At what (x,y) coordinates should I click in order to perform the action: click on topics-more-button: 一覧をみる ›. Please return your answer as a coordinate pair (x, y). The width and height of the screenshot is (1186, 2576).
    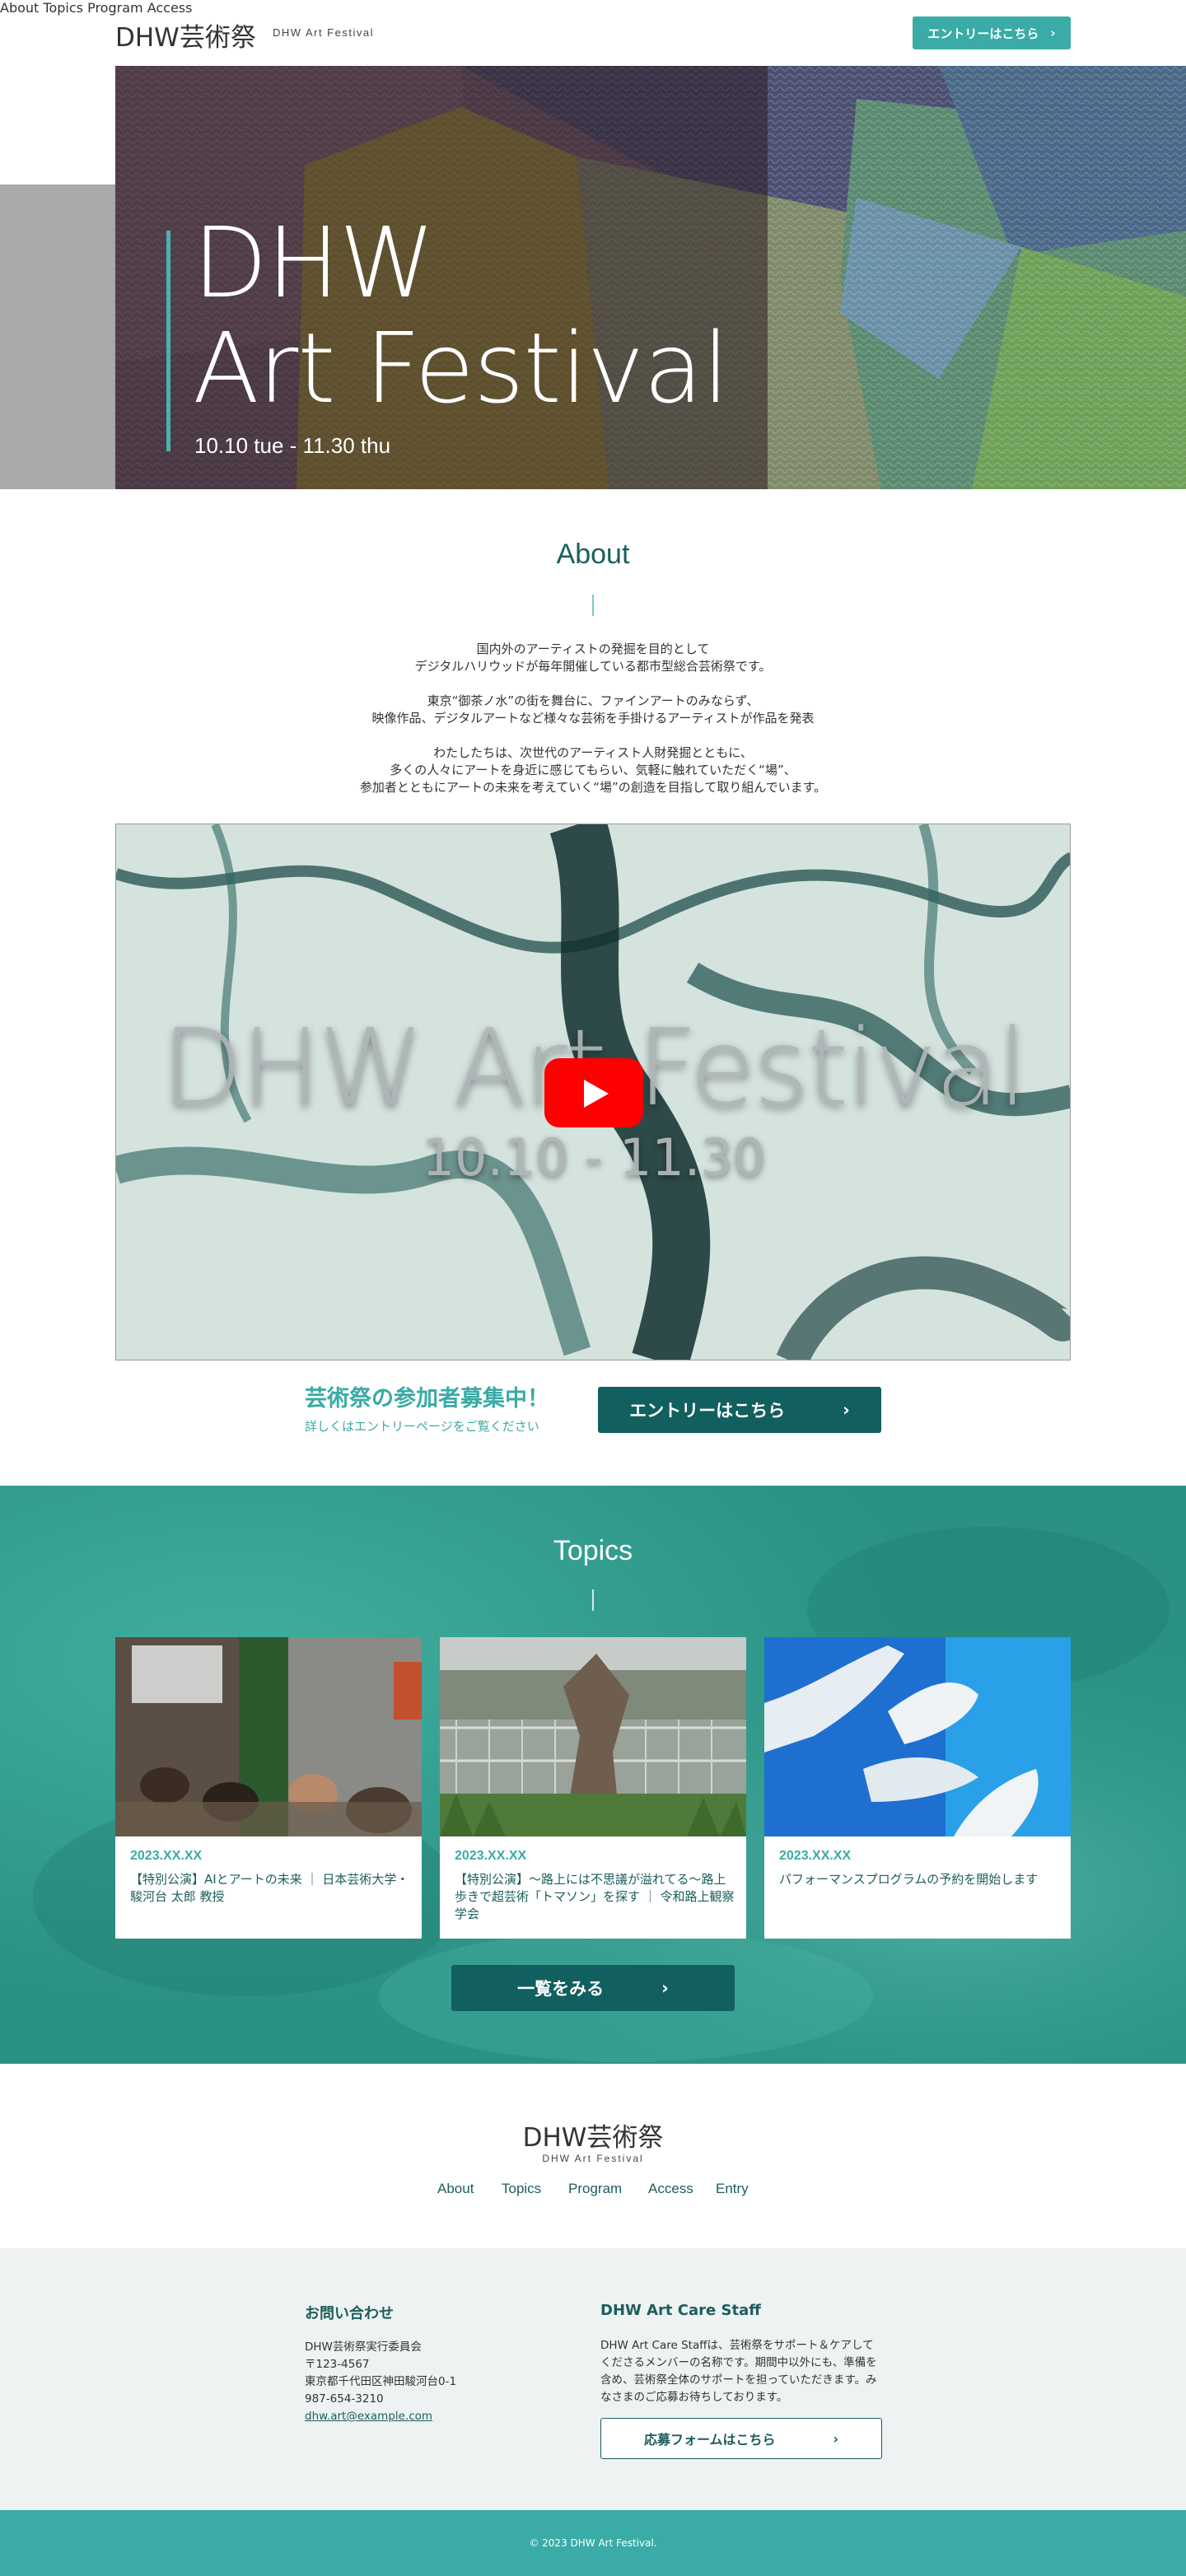
    Looking at the image, I should click on (593, 1988).